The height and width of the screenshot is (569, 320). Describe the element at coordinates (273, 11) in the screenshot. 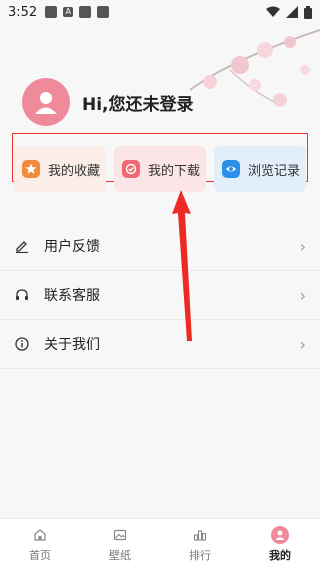

I see `wifi-icon` at that location.